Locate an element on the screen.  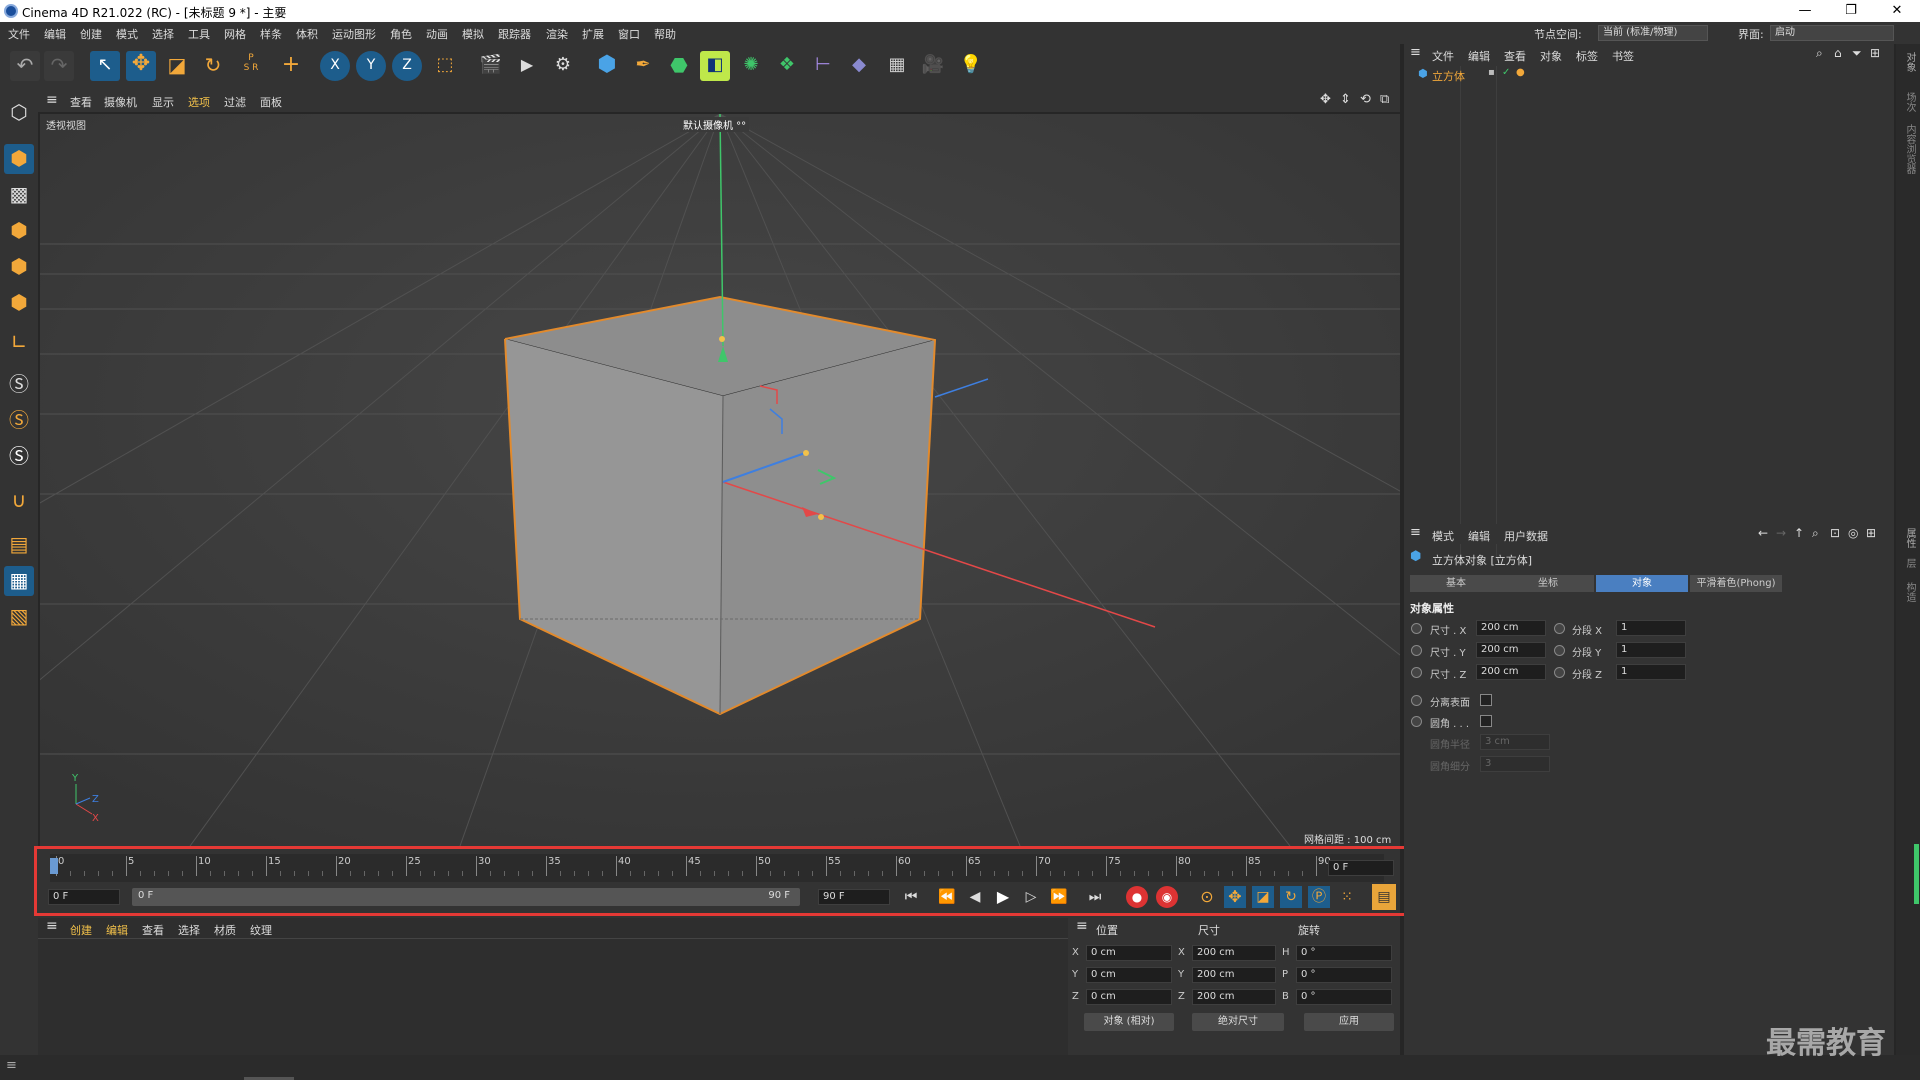
snap-icon: ∪ is located at coordinates (19, 501).